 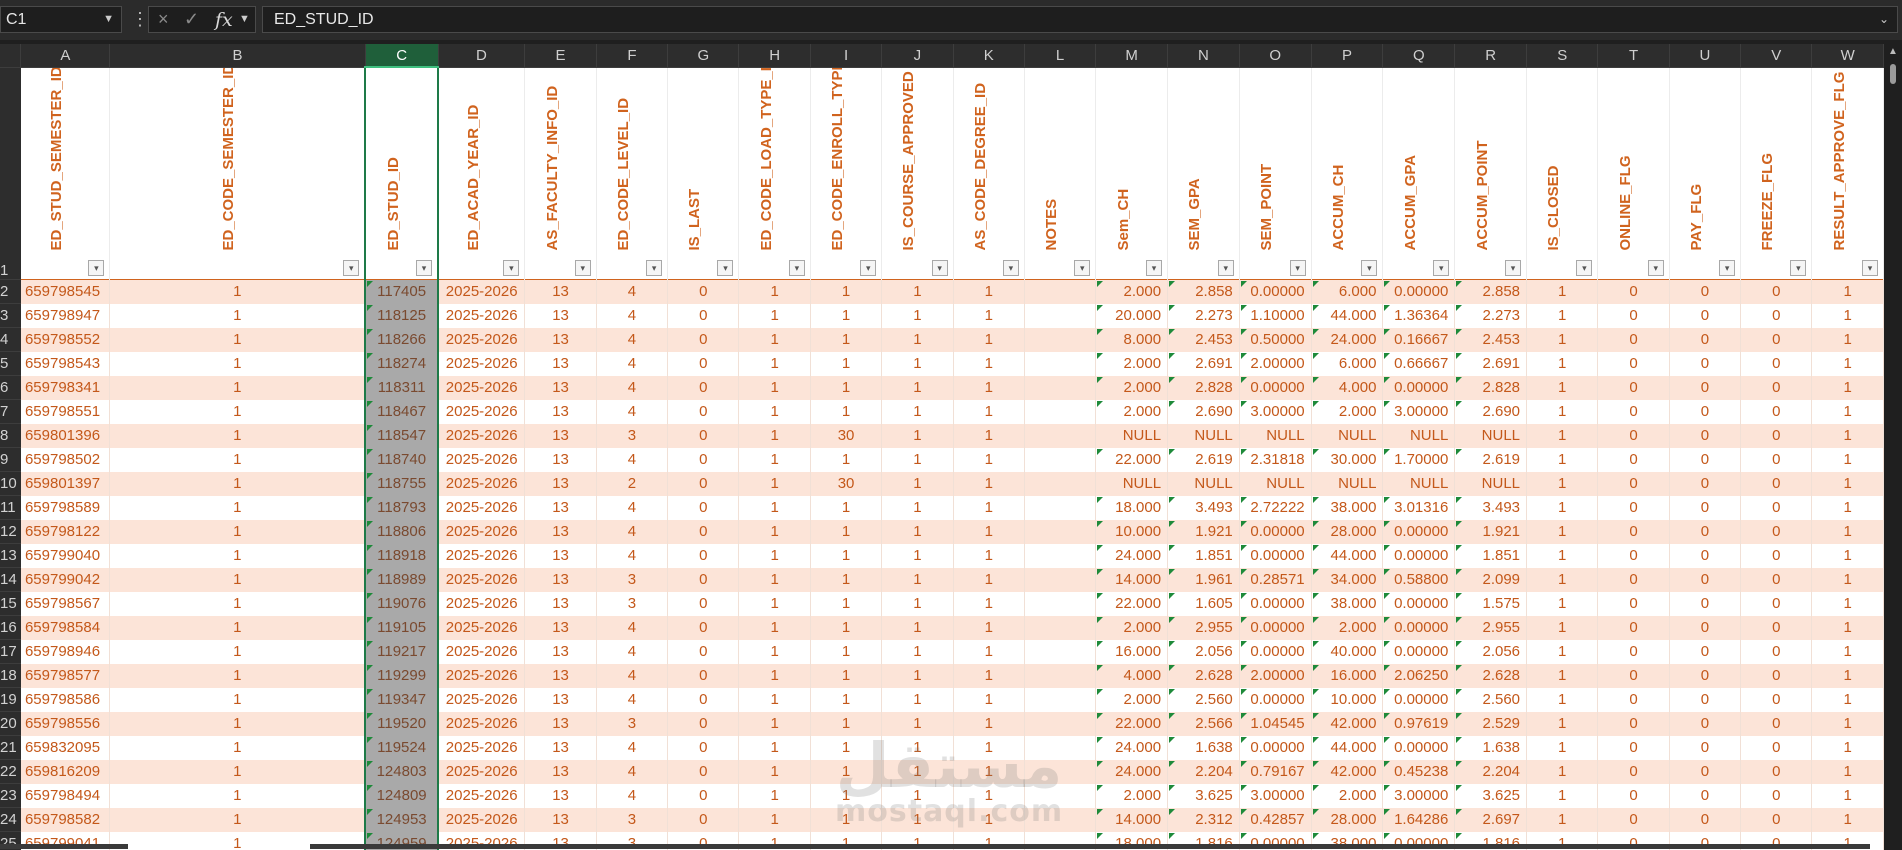 I want to click on cell: 118740, so click(x=401, y=459).